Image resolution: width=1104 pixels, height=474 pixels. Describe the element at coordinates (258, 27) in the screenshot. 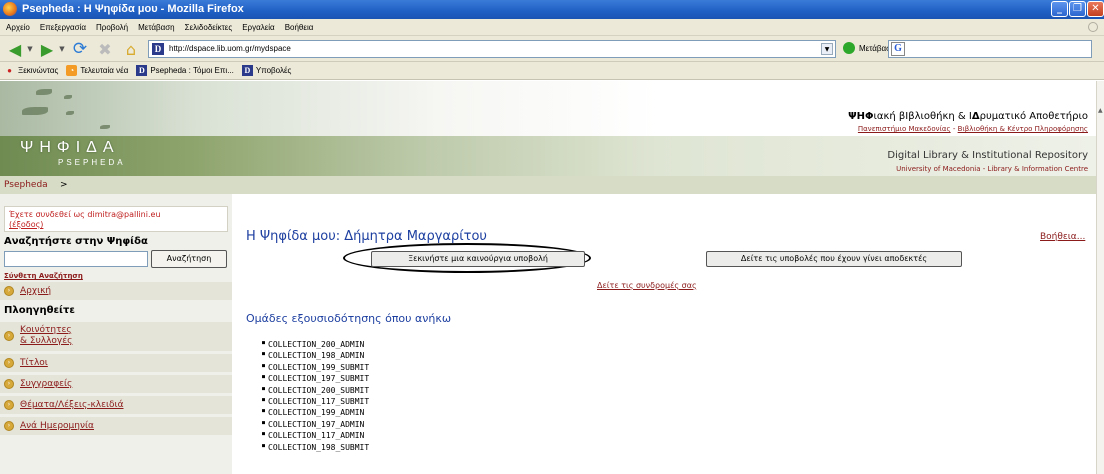

I see `menu-tools: Εργαλεία` at that location.